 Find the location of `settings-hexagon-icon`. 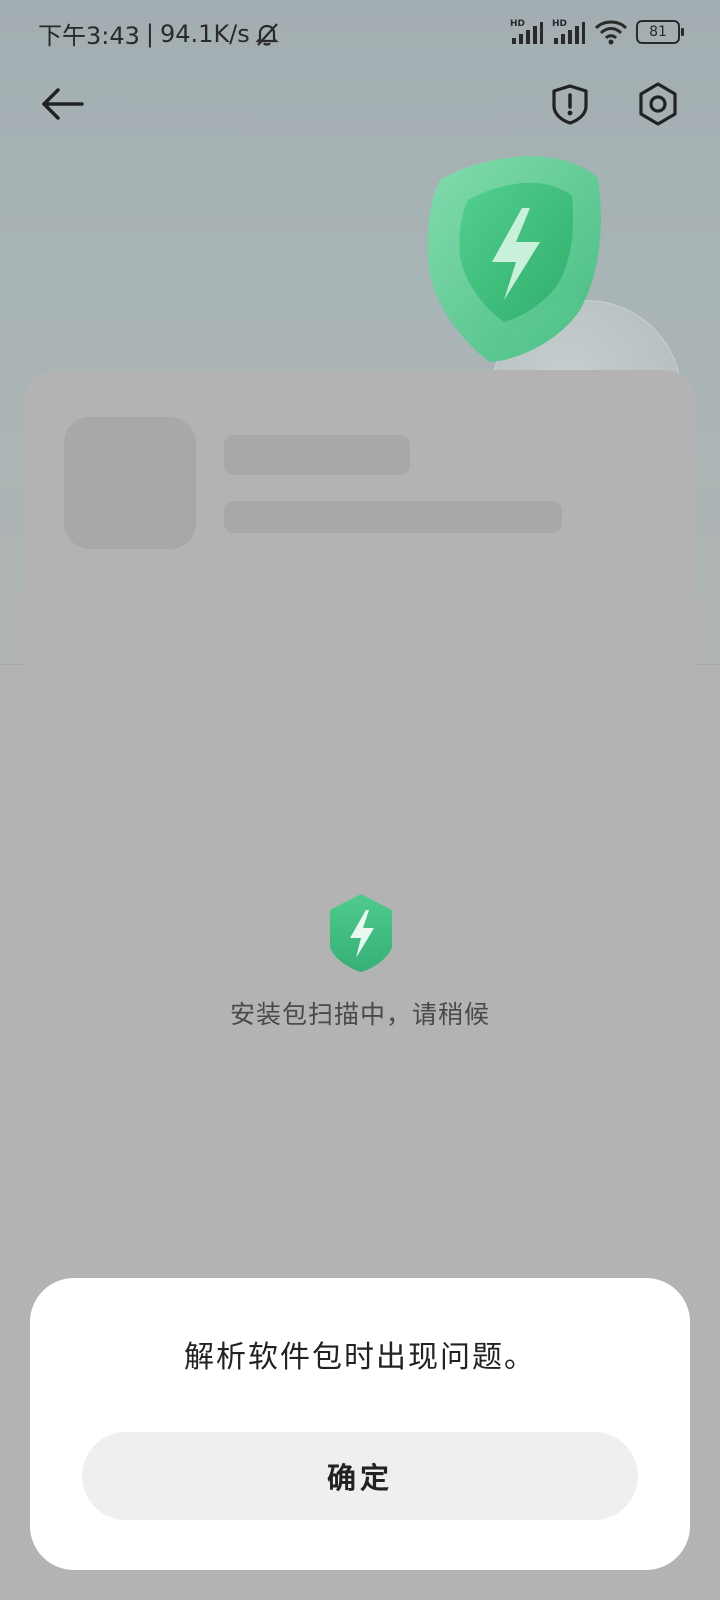

settings-hexagon-icon is located at coordinates (658, 104).